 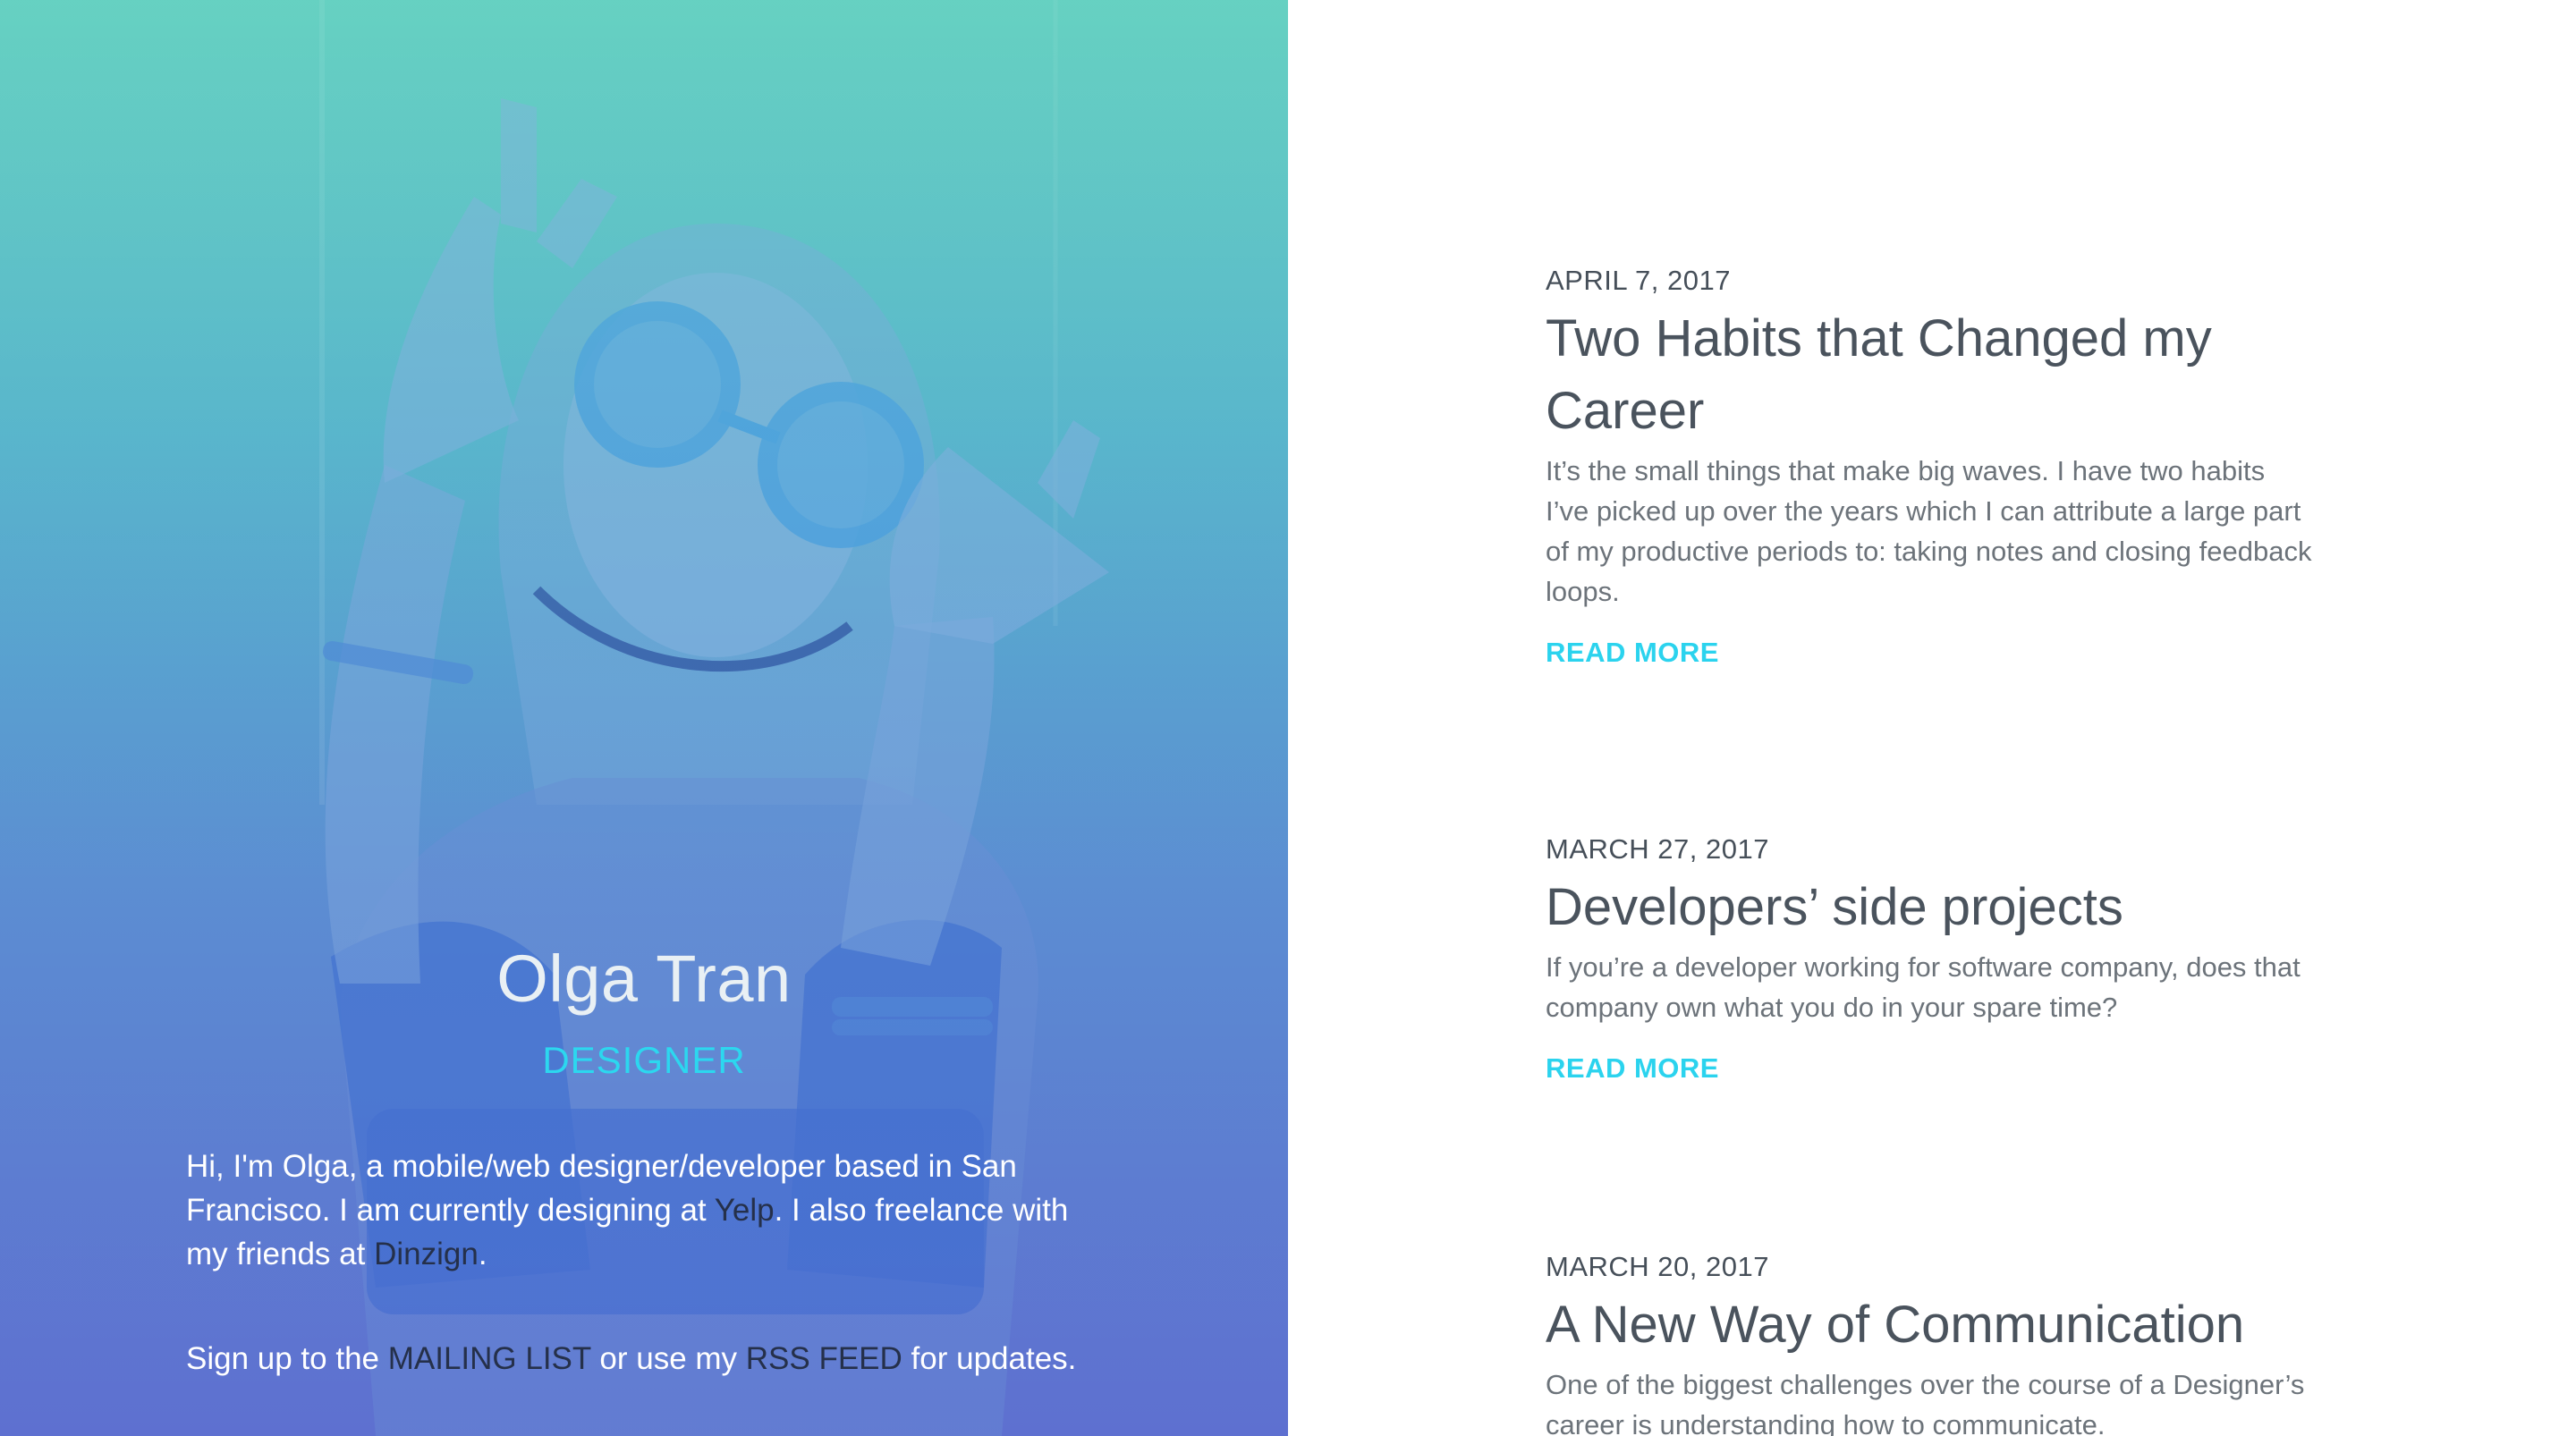 I want to click on signup-text-middle: or use my, so click(x=668, y=1358).